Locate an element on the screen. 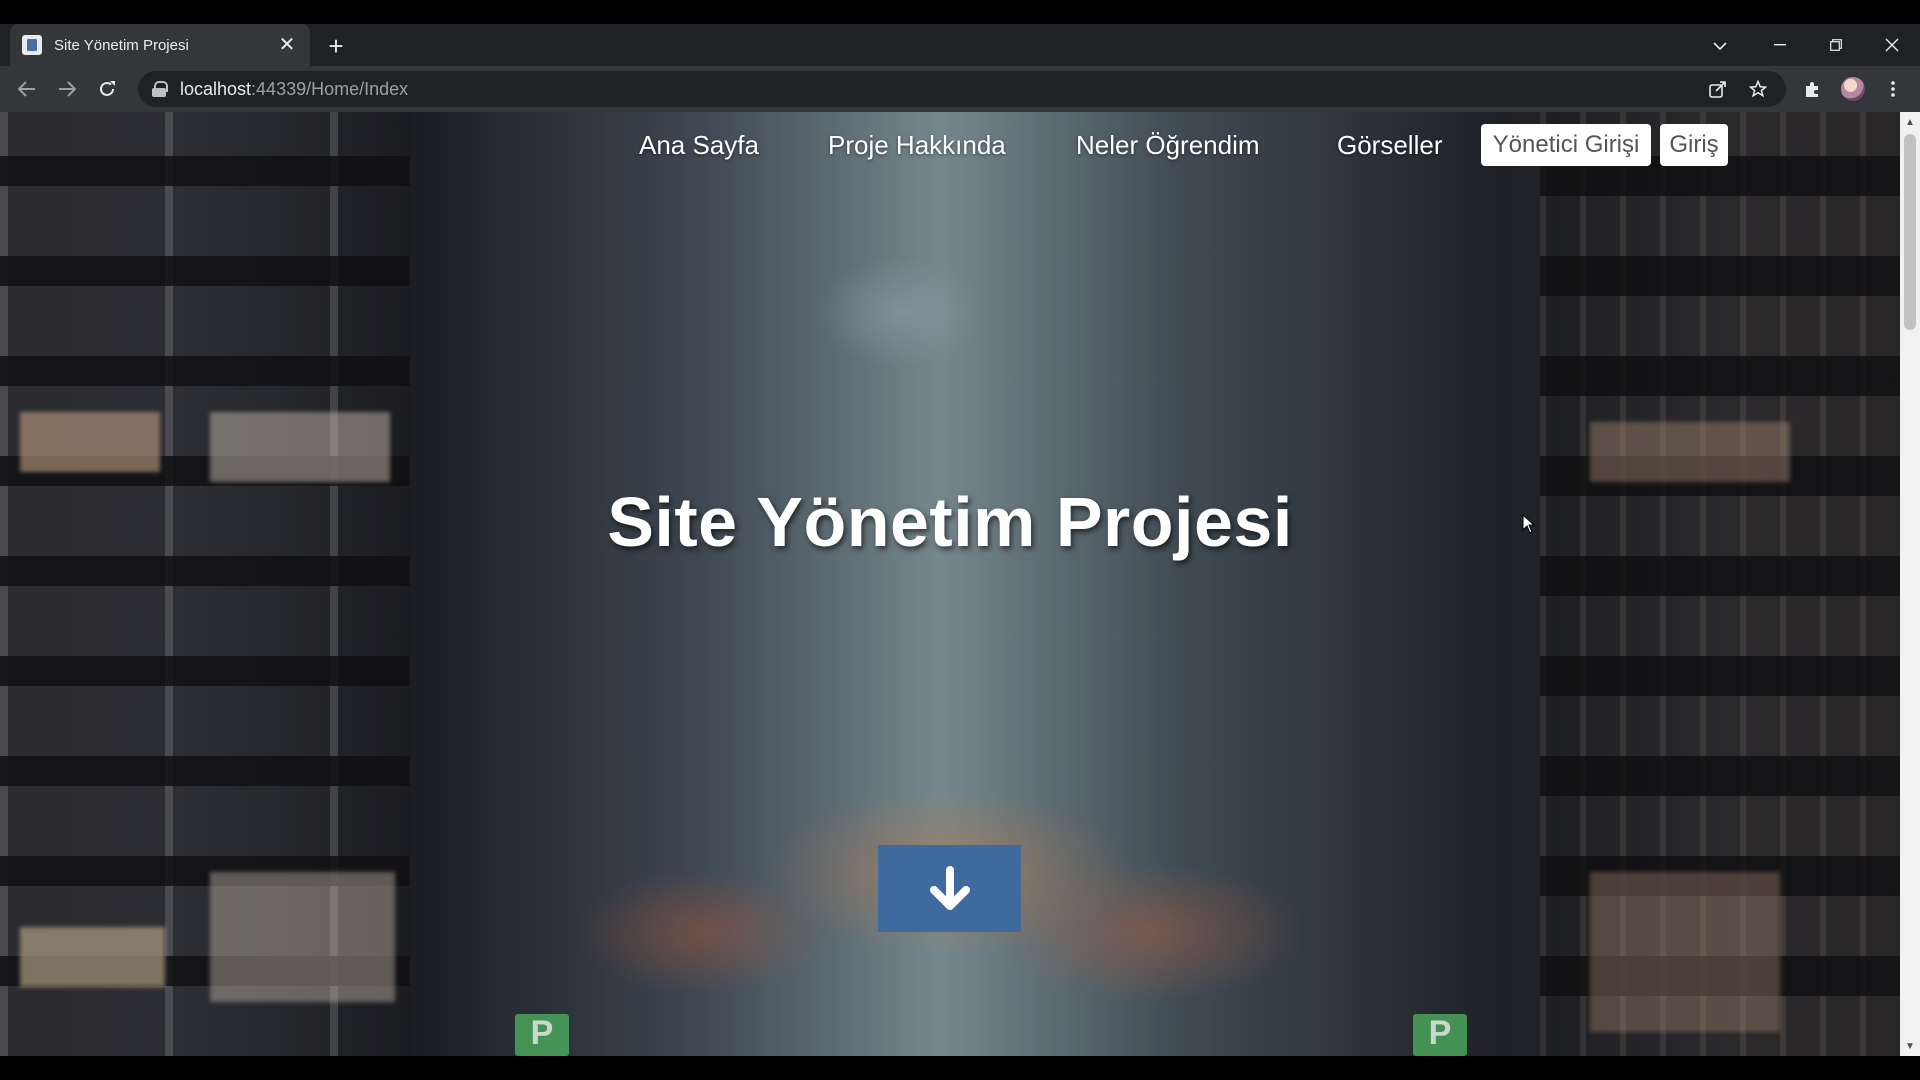 The image size is (1920, 1080). scroll-up-arrow-icon: ▲ is located at coordinates (1910, 122).